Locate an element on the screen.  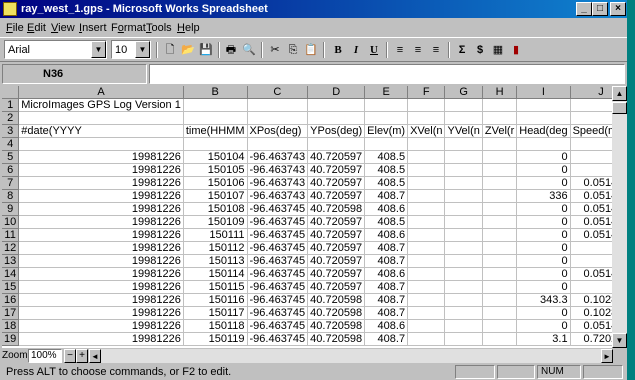
font-combo: Arial ▼ is located at coordinates (55, 49).